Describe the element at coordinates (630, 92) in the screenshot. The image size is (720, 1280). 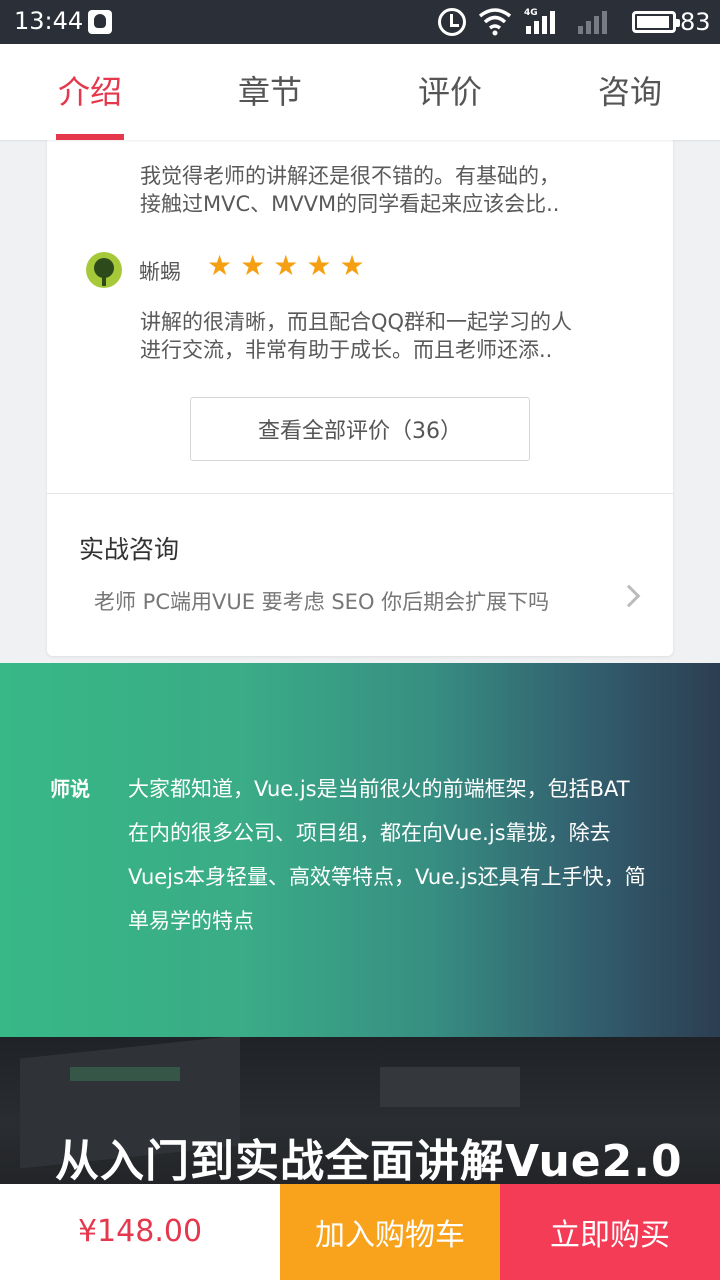
I see `tab-consult: 咨询` at that location.